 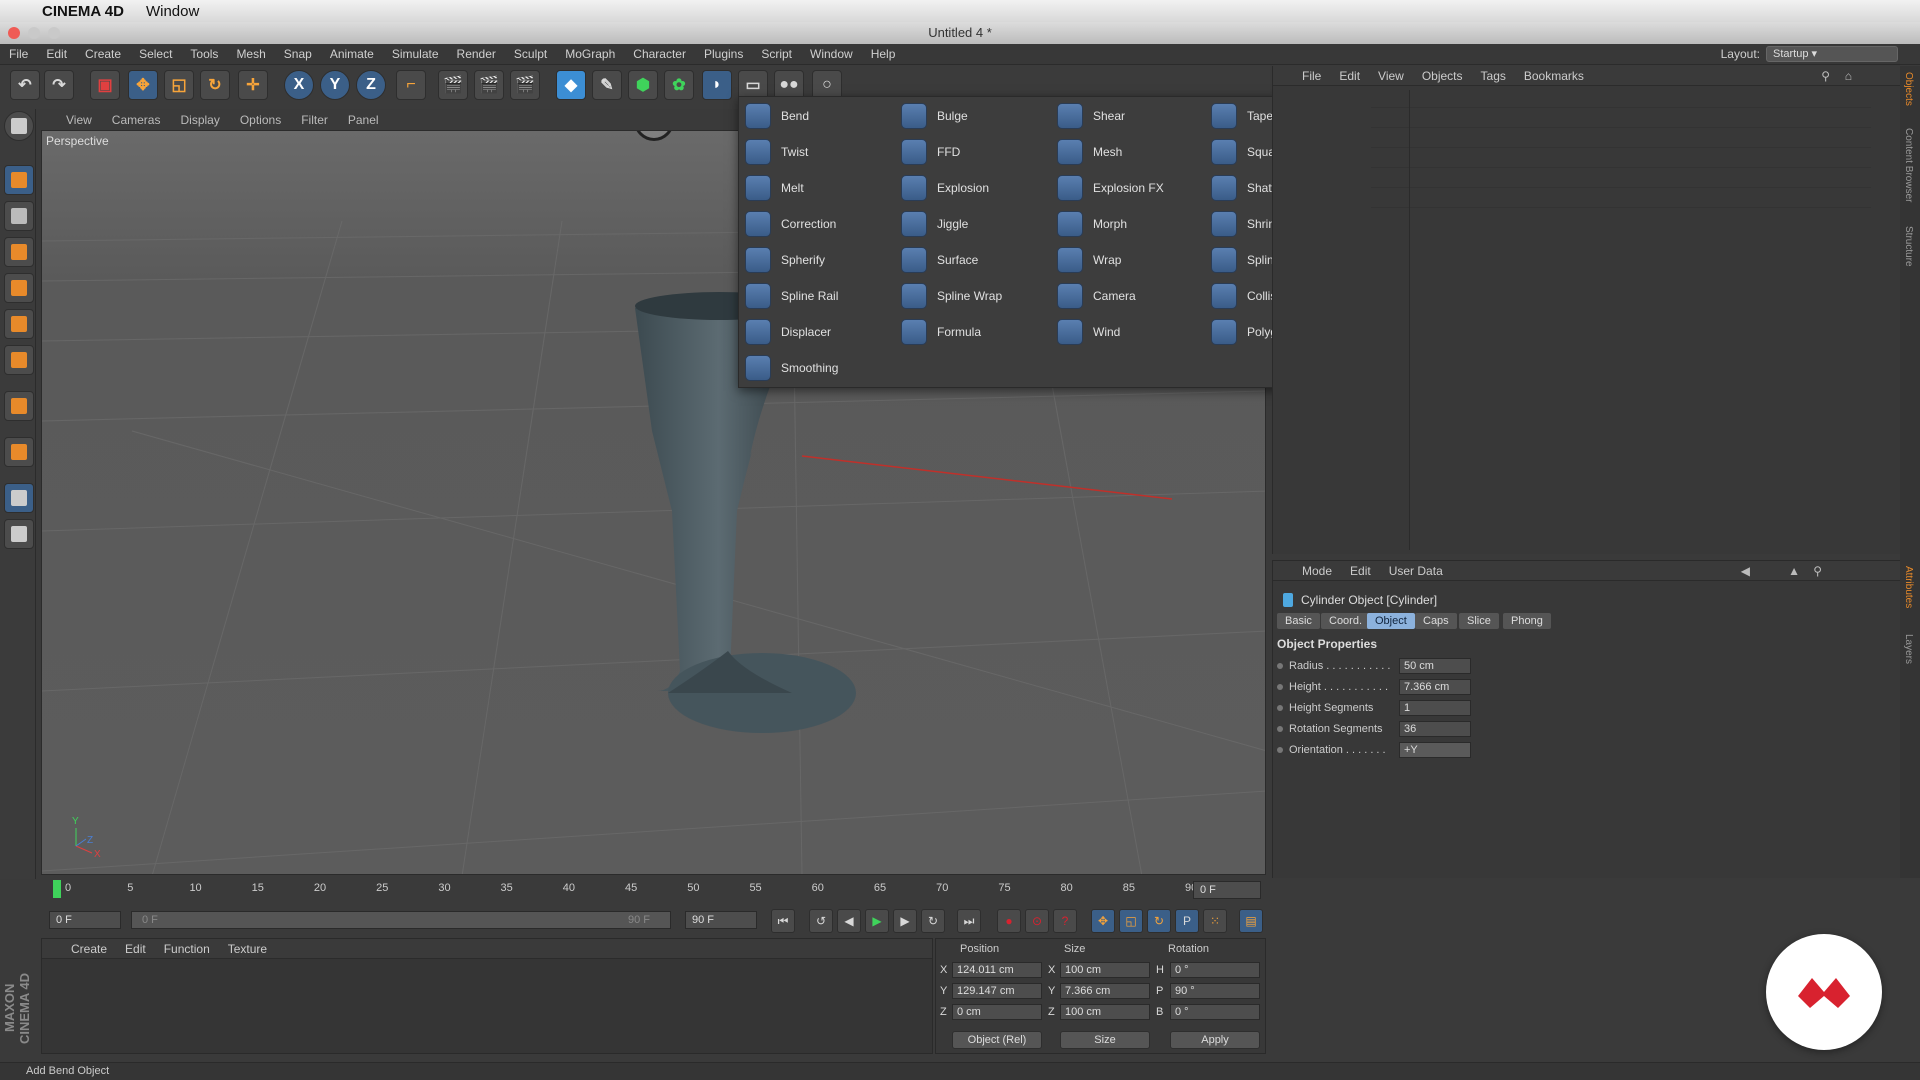 What do you see at coordinates (849, 921) in the screenshot?
I see `previous-frame-icon: ◀` at bounding box center [849, 921].